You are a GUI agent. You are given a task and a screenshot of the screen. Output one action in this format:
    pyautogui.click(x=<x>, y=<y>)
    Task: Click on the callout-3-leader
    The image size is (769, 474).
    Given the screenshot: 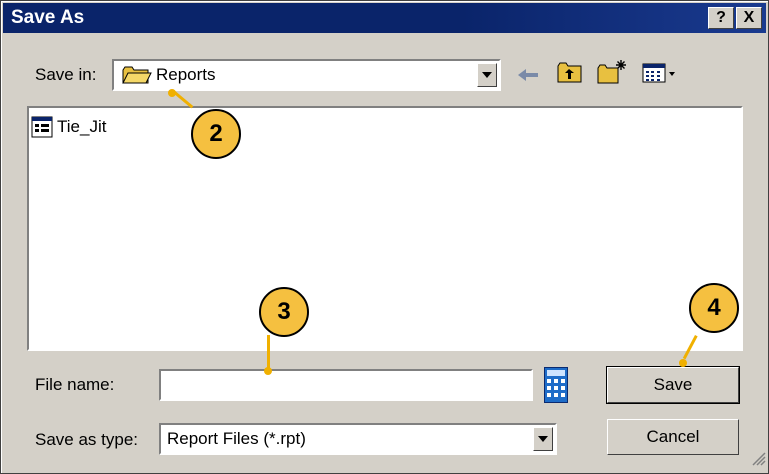 What is the action you would take?
    pyautogui.click(x=268, y=353)
    